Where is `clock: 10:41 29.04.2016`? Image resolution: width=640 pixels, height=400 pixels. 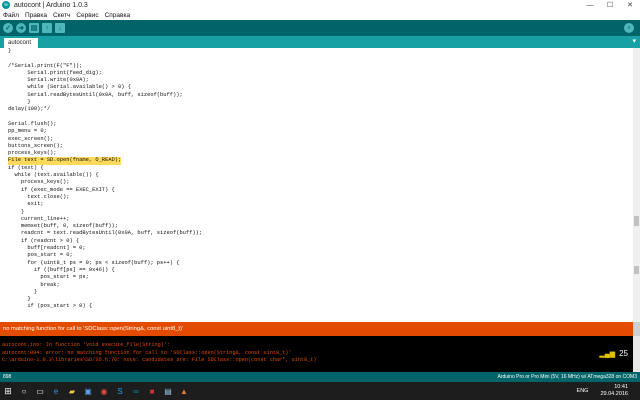
clock: 10:41 29.04.2016 is located at coordinates (614, 391).